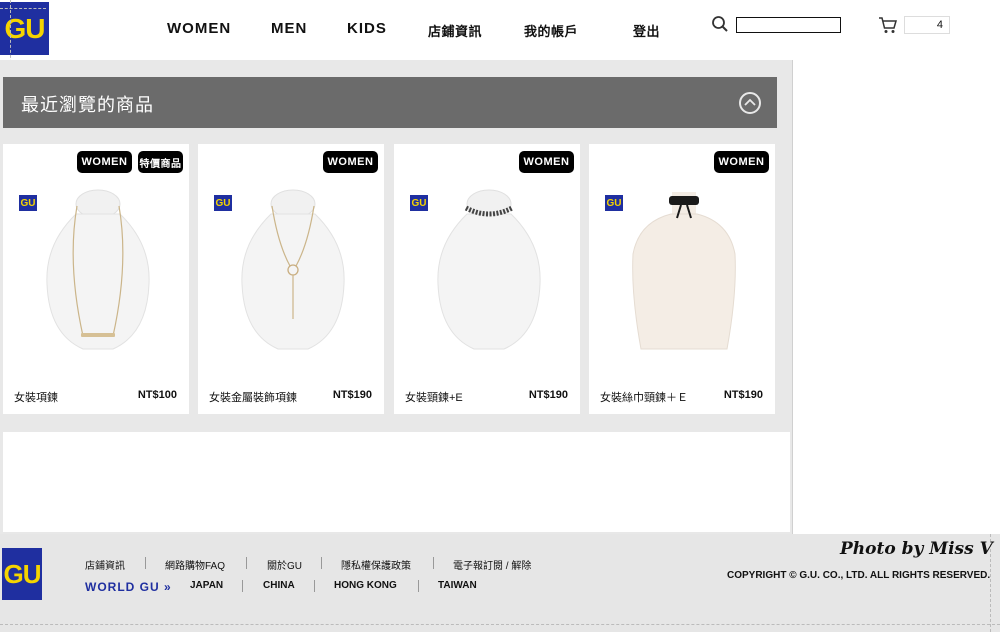 The width and height of the screenshot is (1000, 632). I want to click on nav-men: MEN, so click(289, 28).